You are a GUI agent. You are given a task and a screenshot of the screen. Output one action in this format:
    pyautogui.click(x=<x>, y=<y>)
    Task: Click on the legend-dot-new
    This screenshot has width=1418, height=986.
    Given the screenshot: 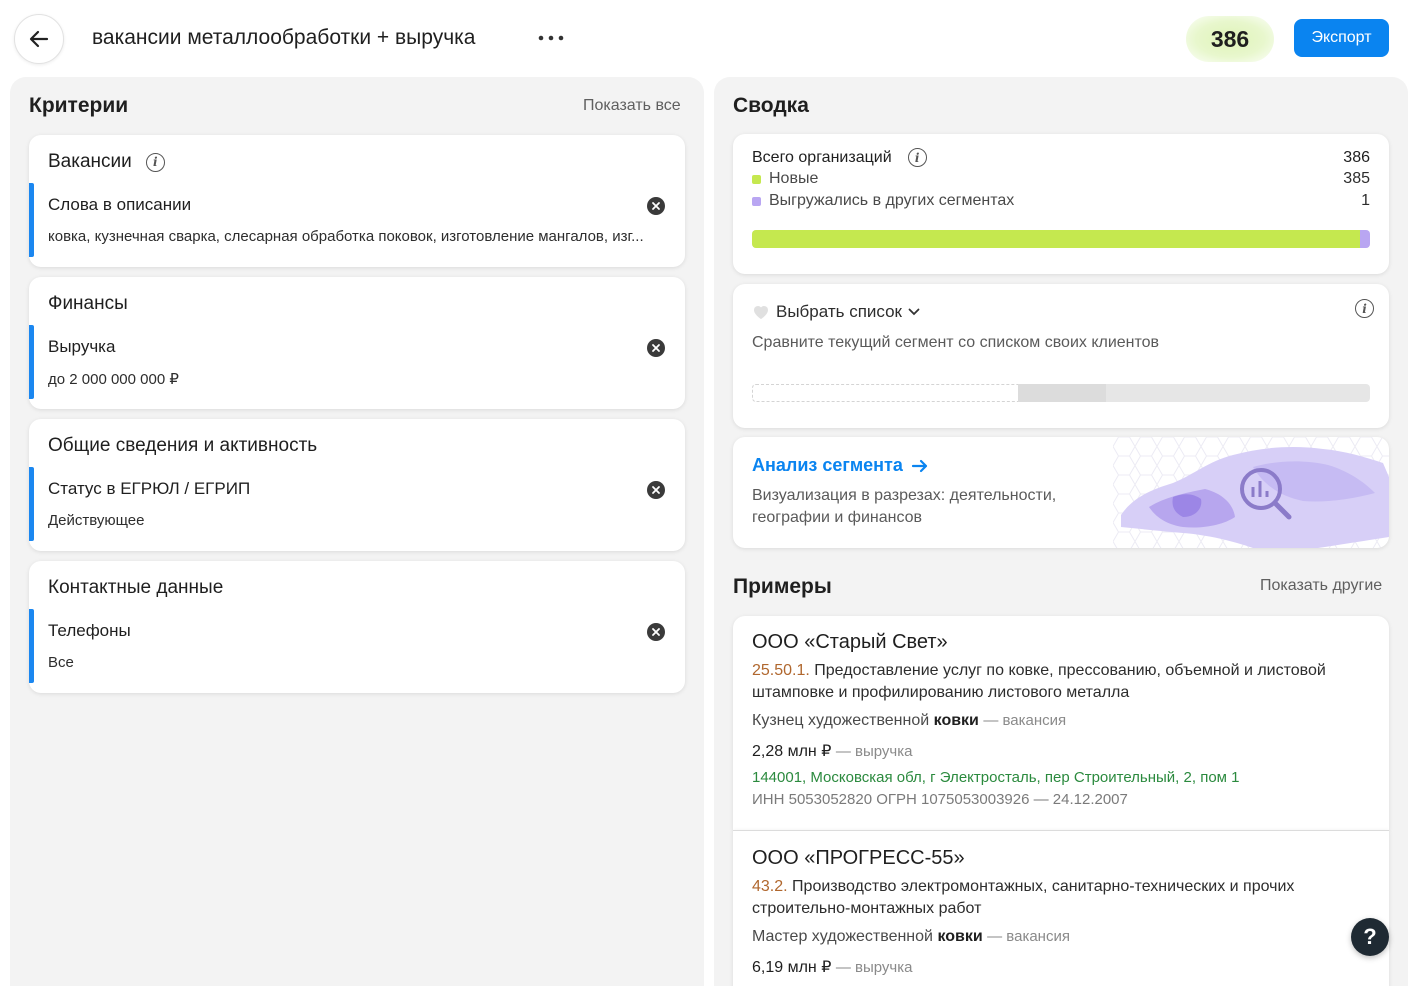 What is the action you would take?
    pyautogui.click(x=756, y=179)
    